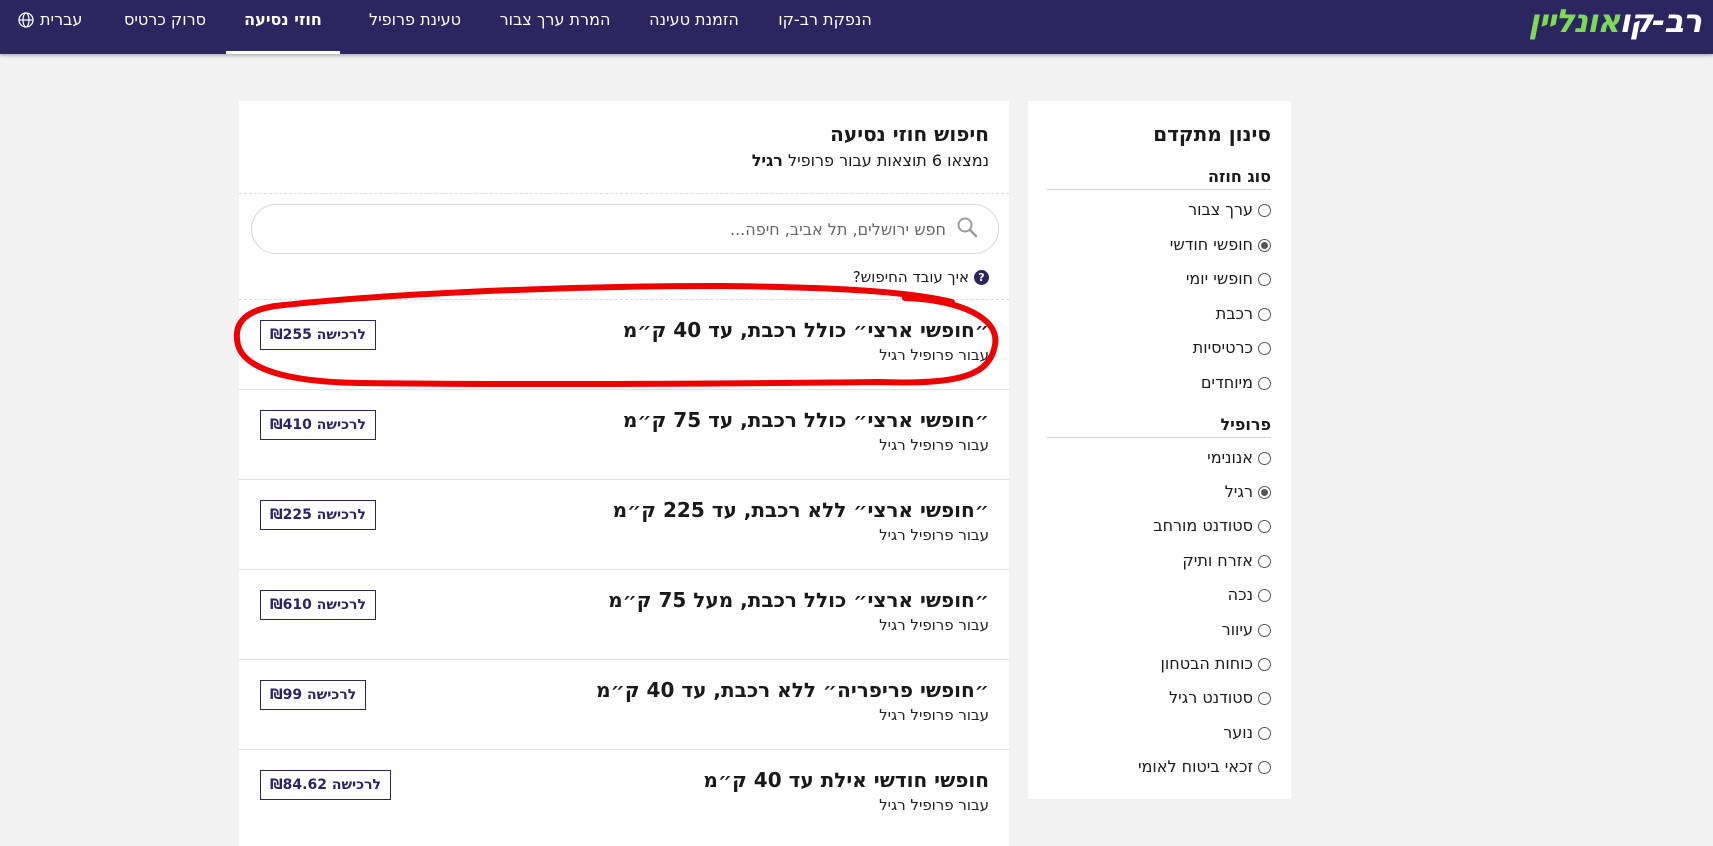 This screenshot has height=846, width=1713. I want to click on results-count-prefix: נמצאו 6 תוצאות עבור פרופיל, so click(888, 160).